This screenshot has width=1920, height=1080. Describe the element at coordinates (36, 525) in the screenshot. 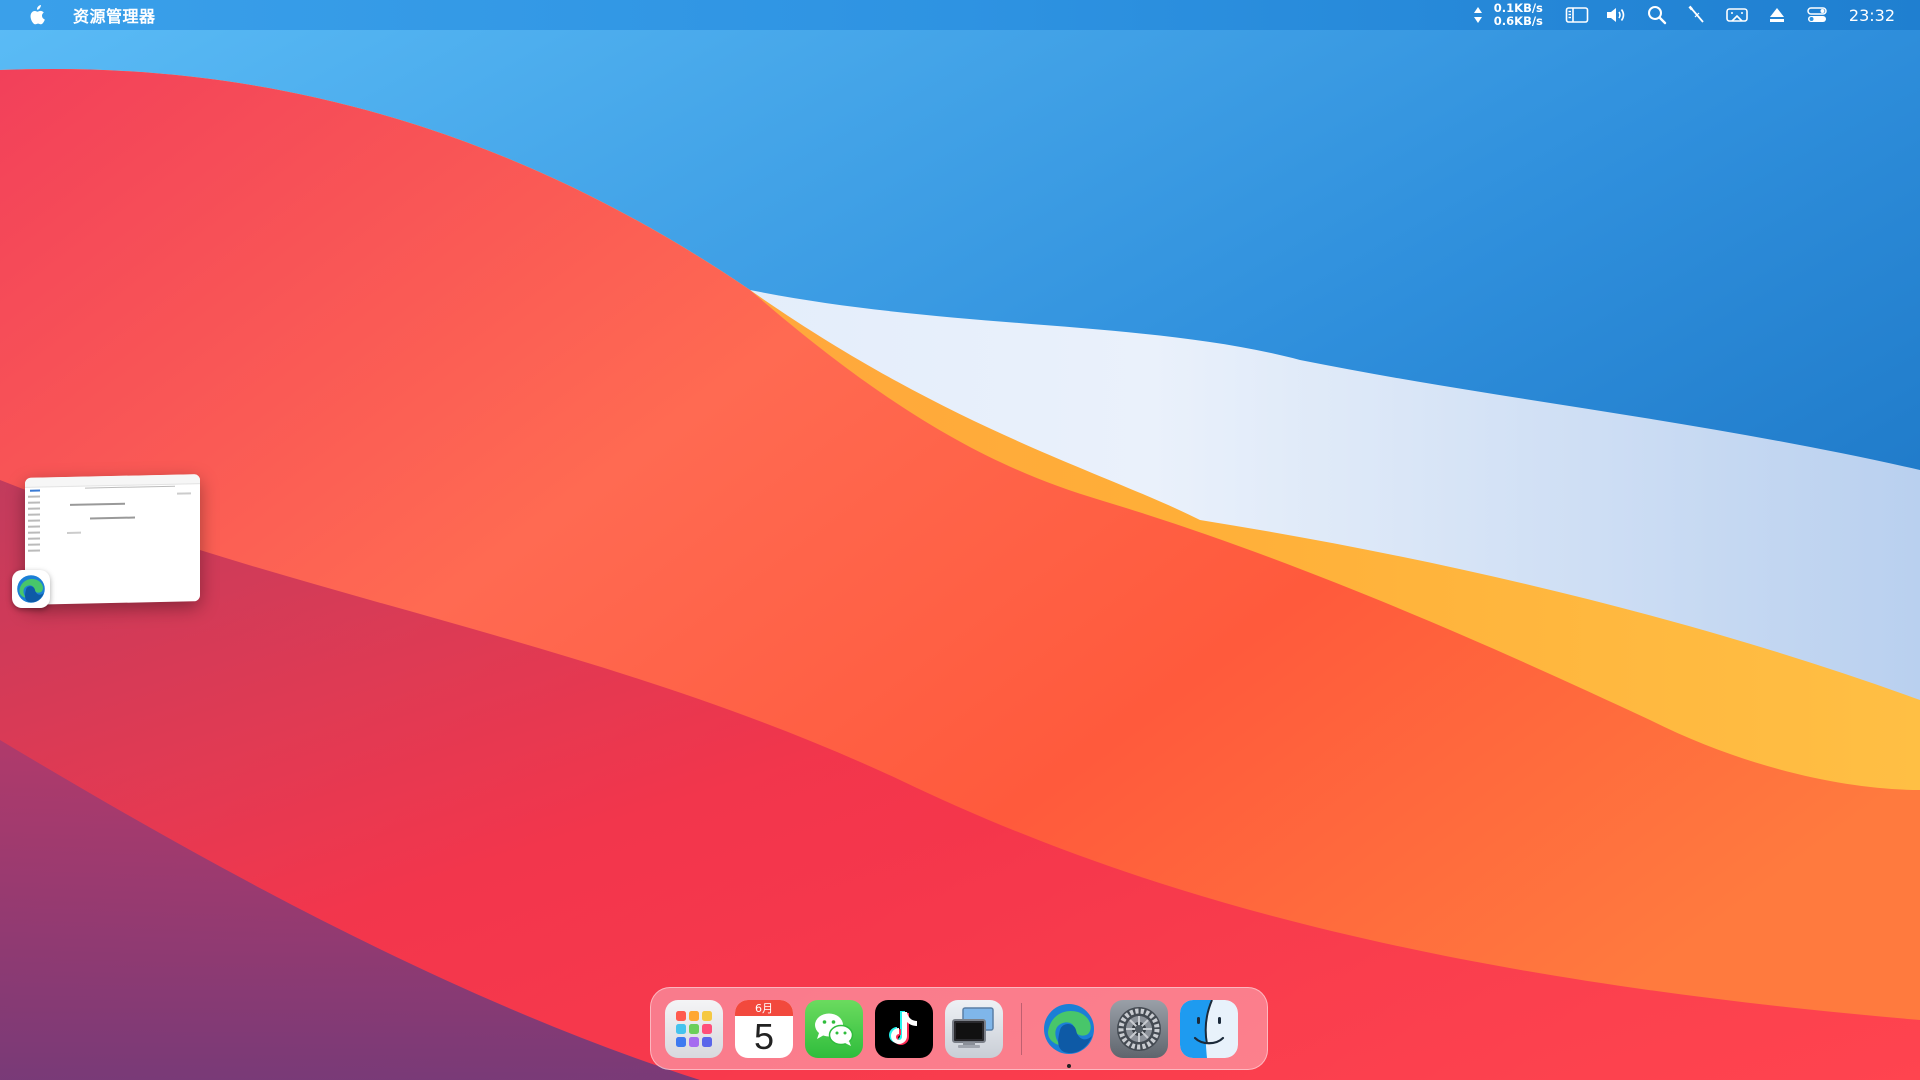

I see `thumbnail-sidebar` at that location.